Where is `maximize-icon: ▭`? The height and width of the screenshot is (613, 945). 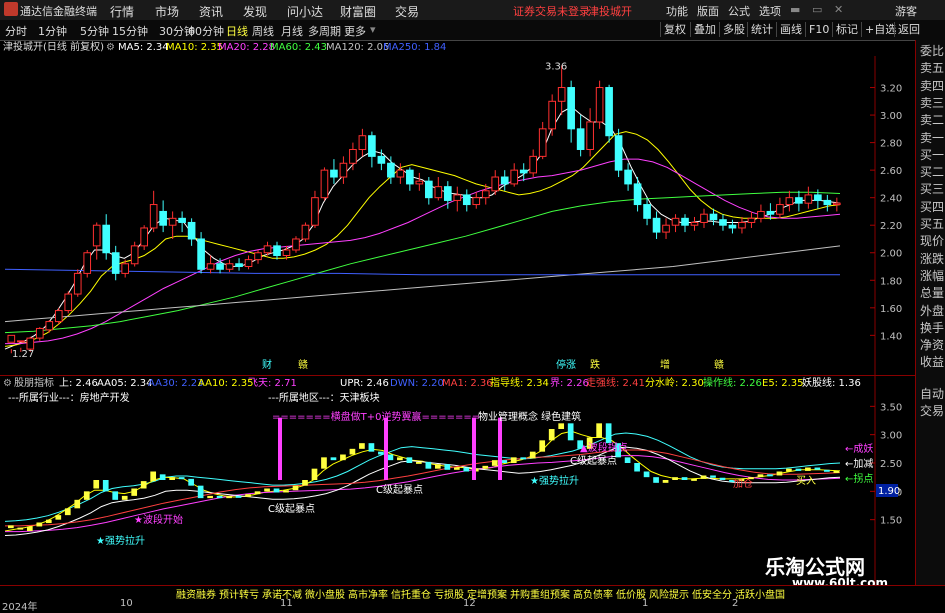
maximize-icon: ▭ is located at coordinates (817, 9).